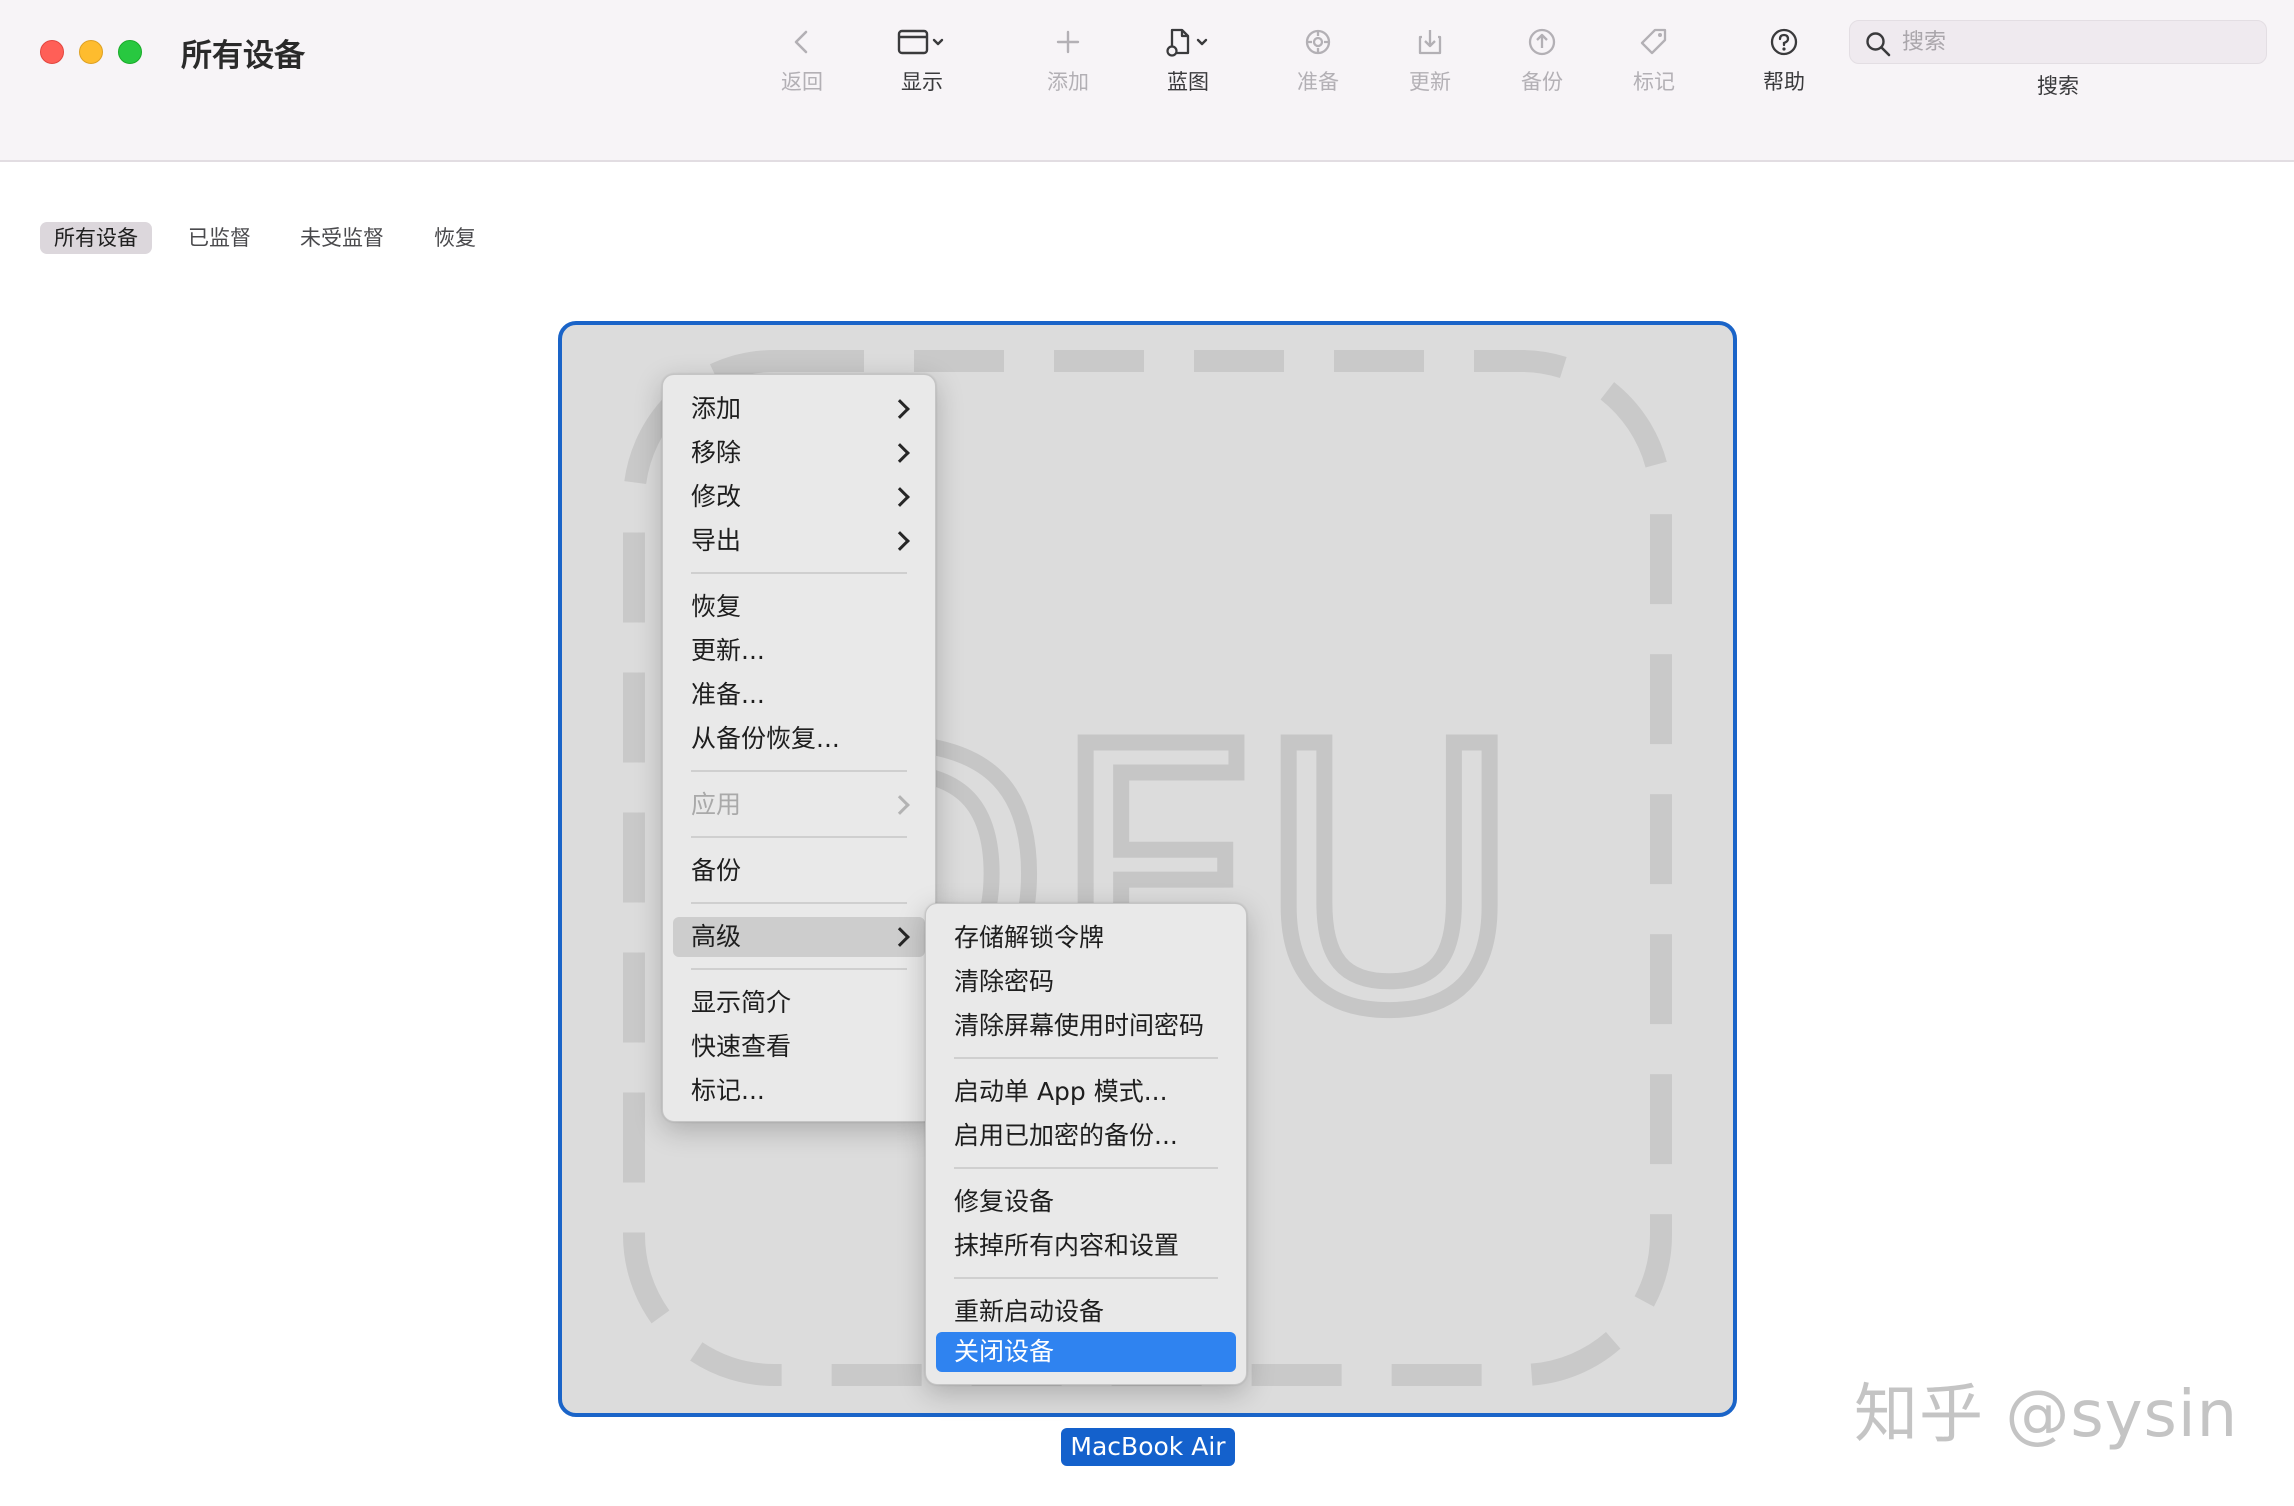  I want to click on menu-item-erase-all-content: 抹掉所有内容和设置, so click(1086, 1246).